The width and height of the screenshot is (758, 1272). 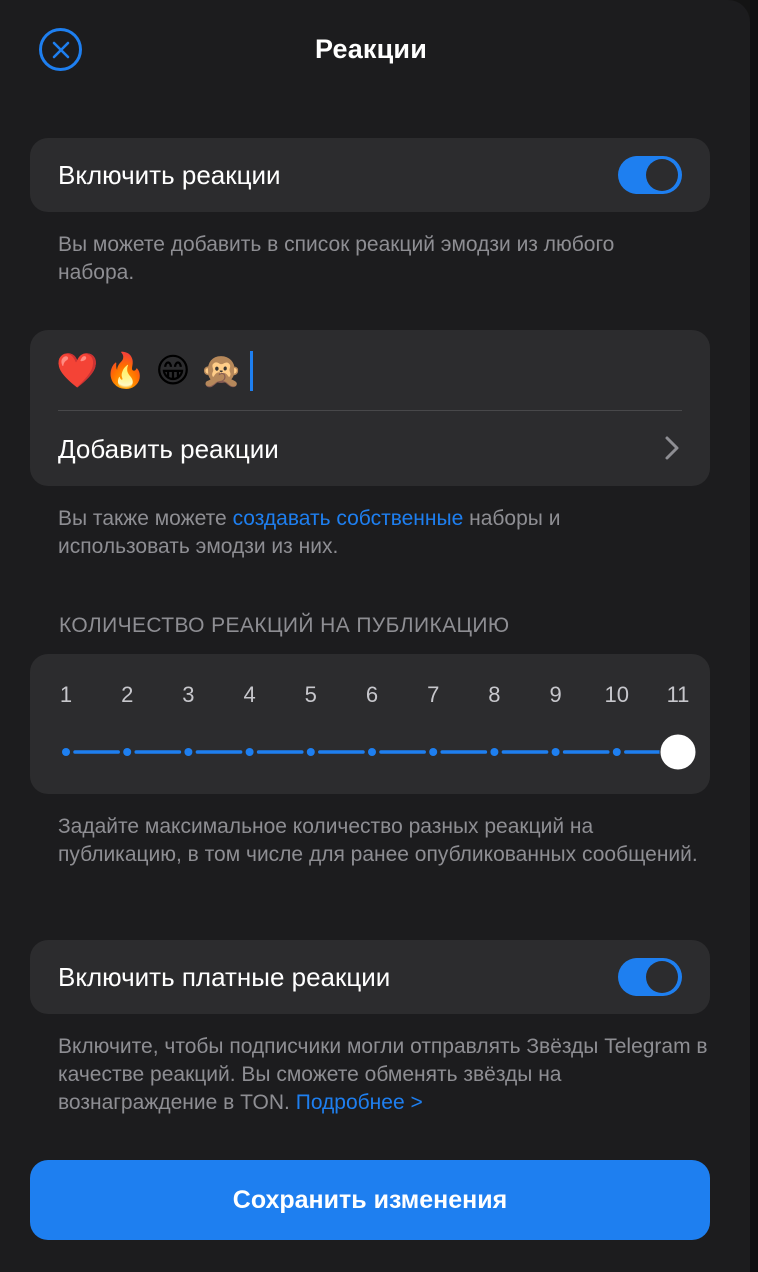 What do you see at coordinates (188, 695) in the screenshot?
I see `slider-tick-label: 3` at bounding box center [188, 695].